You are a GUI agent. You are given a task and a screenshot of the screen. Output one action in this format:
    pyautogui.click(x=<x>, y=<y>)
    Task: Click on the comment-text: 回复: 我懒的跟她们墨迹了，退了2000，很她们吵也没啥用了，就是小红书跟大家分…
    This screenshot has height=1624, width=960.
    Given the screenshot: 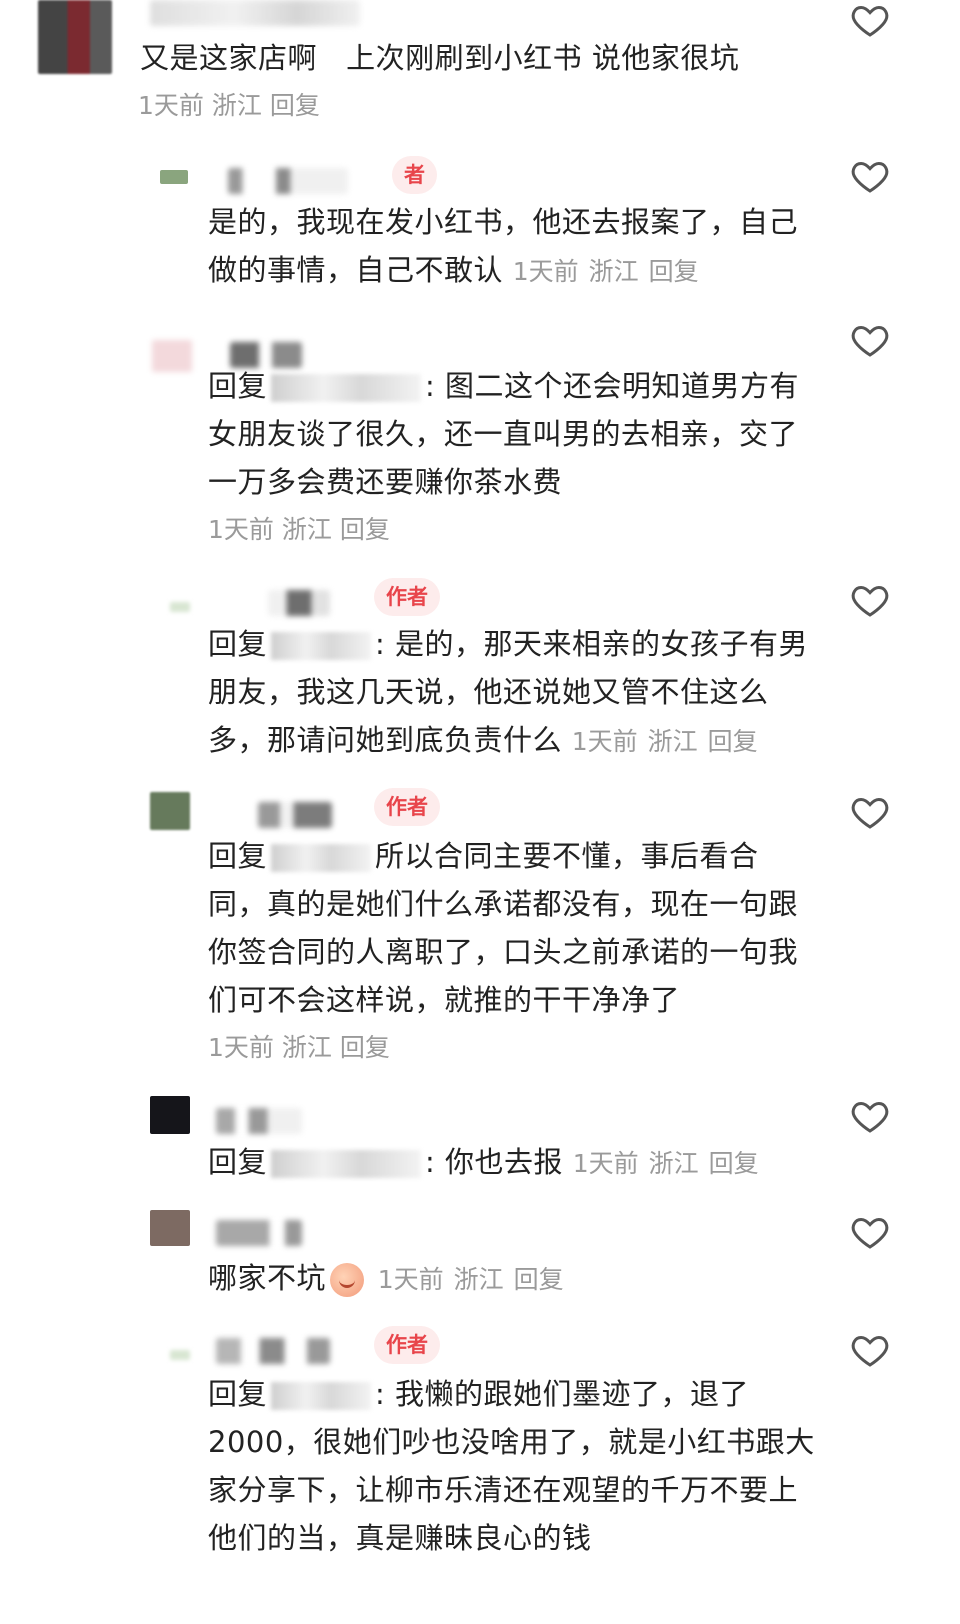 What is the action you would take?
    pyautogui.click(x=511, y=1466)
    